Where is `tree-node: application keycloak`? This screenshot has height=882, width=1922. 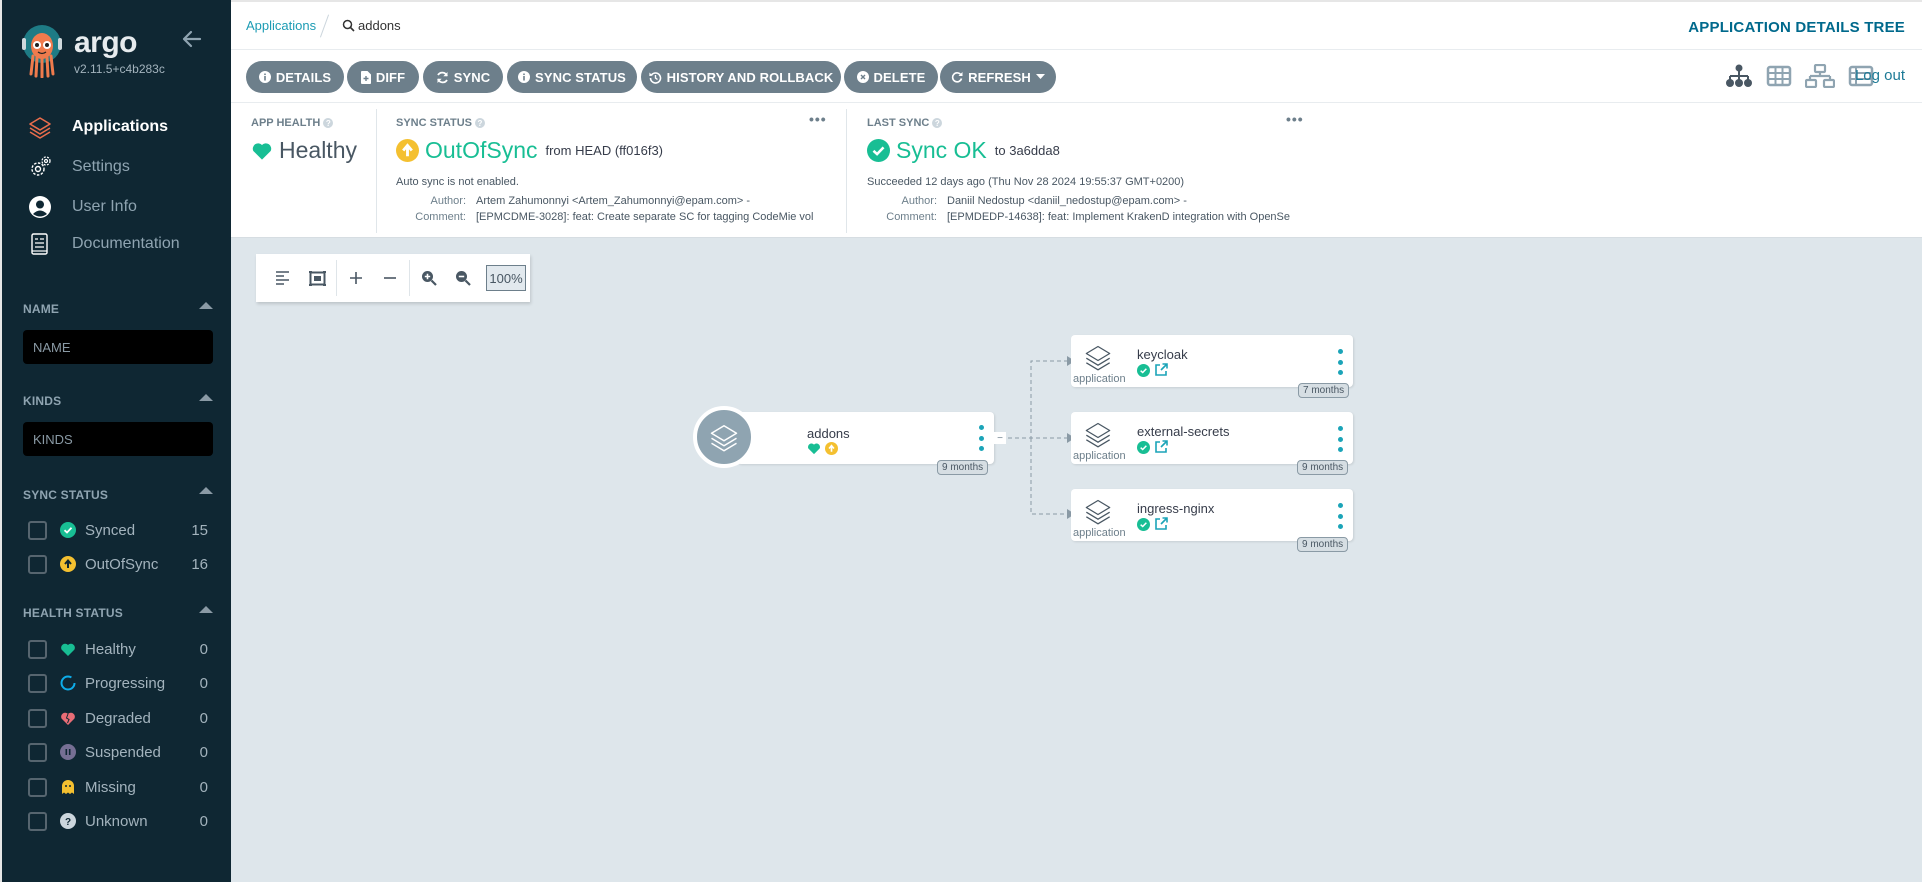
tree-node: application keycloak is located at coordinates (1212, 361).